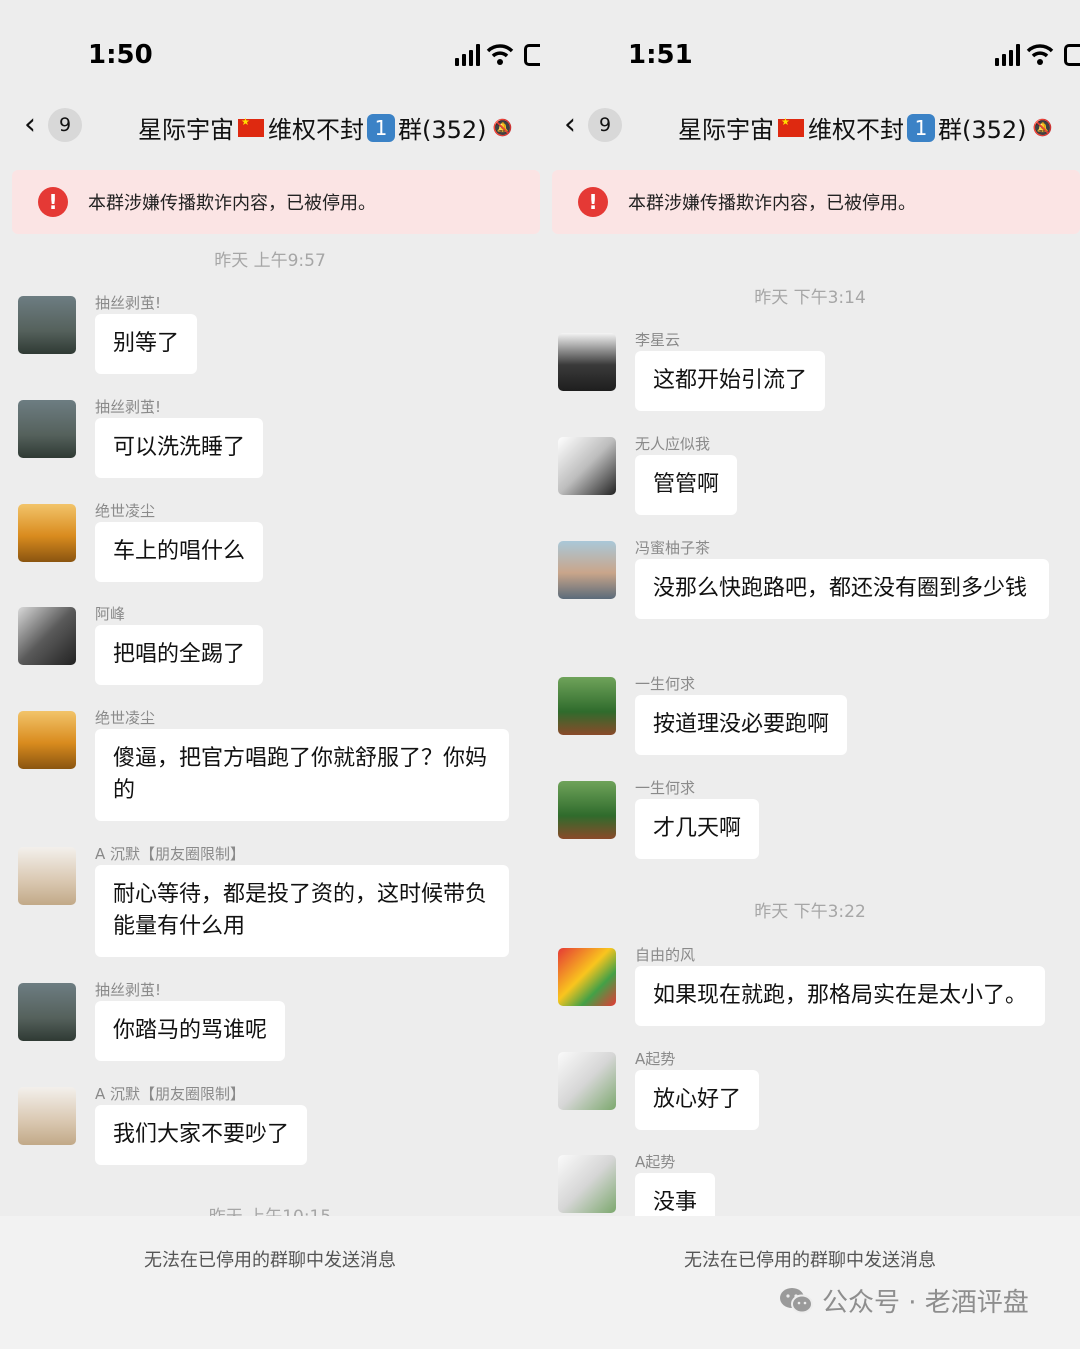  I want to click on clock: 1:50, so click(120, 55).